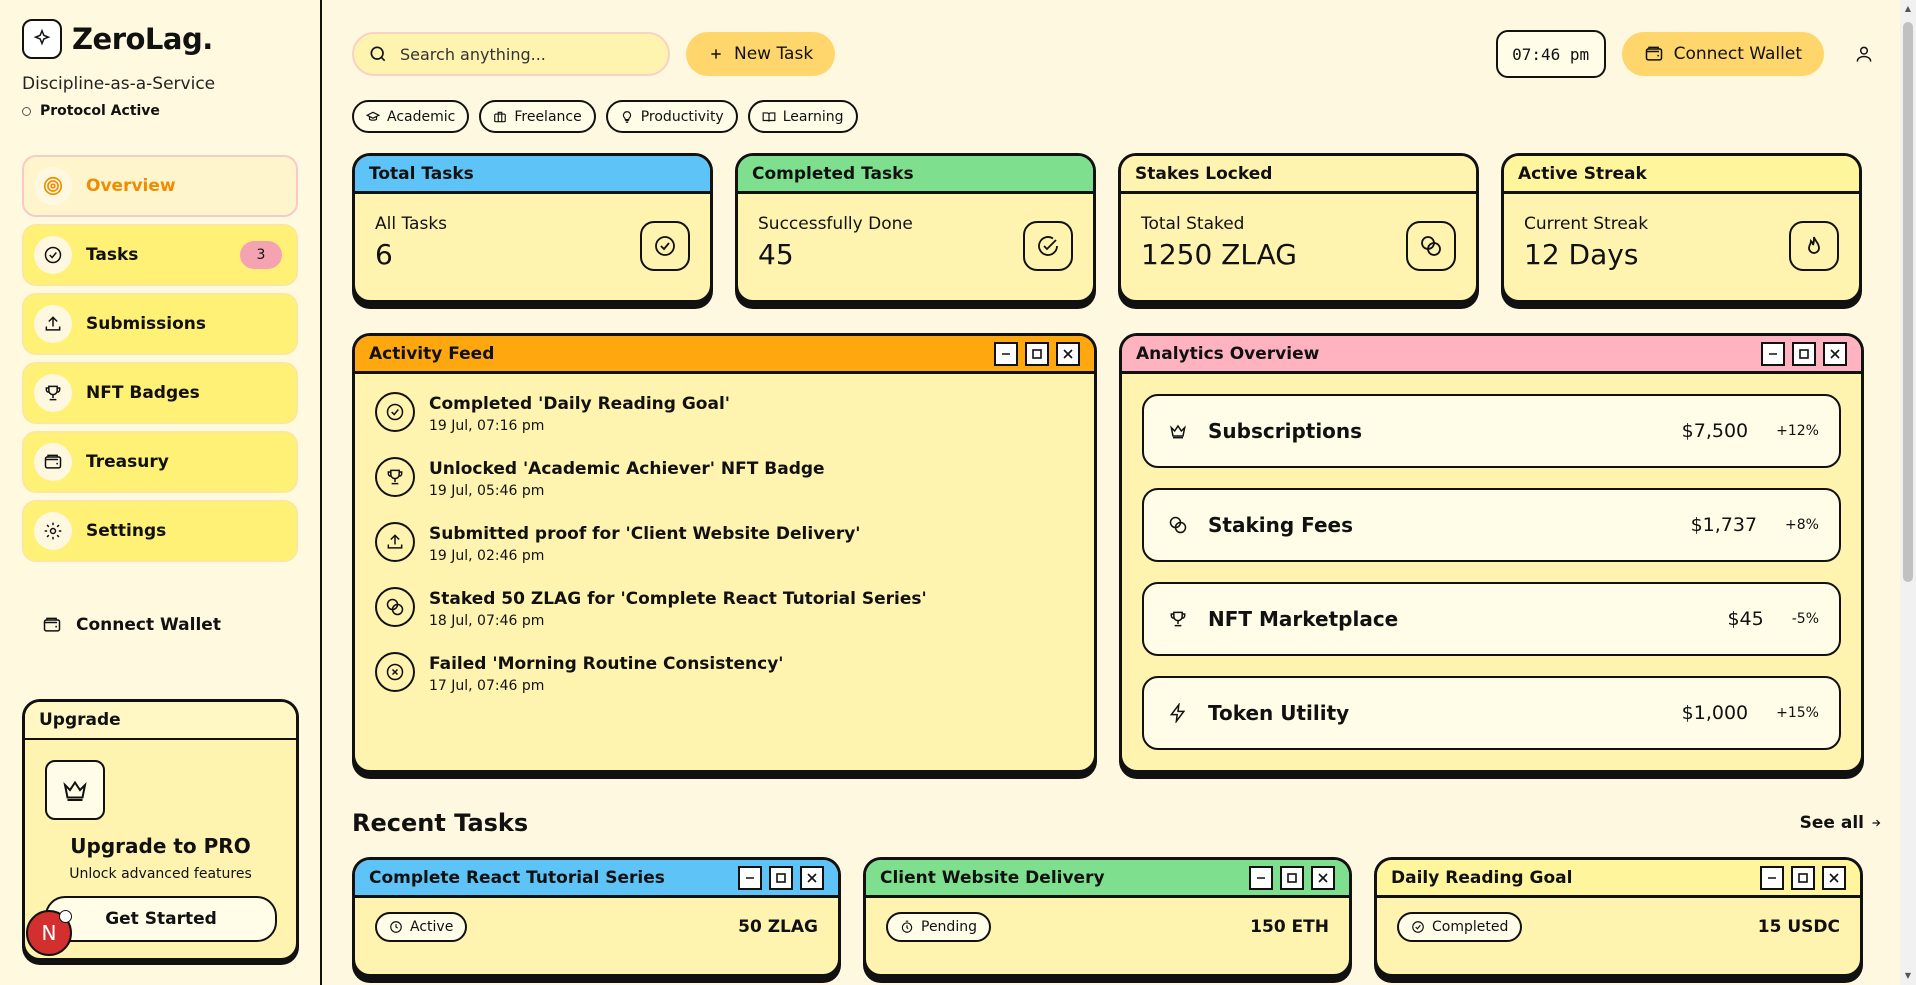 The image size is (1916, 985). Describe the element at coordinates (949, 927) in the screenshot. I see `status-label: Pending` at that location.